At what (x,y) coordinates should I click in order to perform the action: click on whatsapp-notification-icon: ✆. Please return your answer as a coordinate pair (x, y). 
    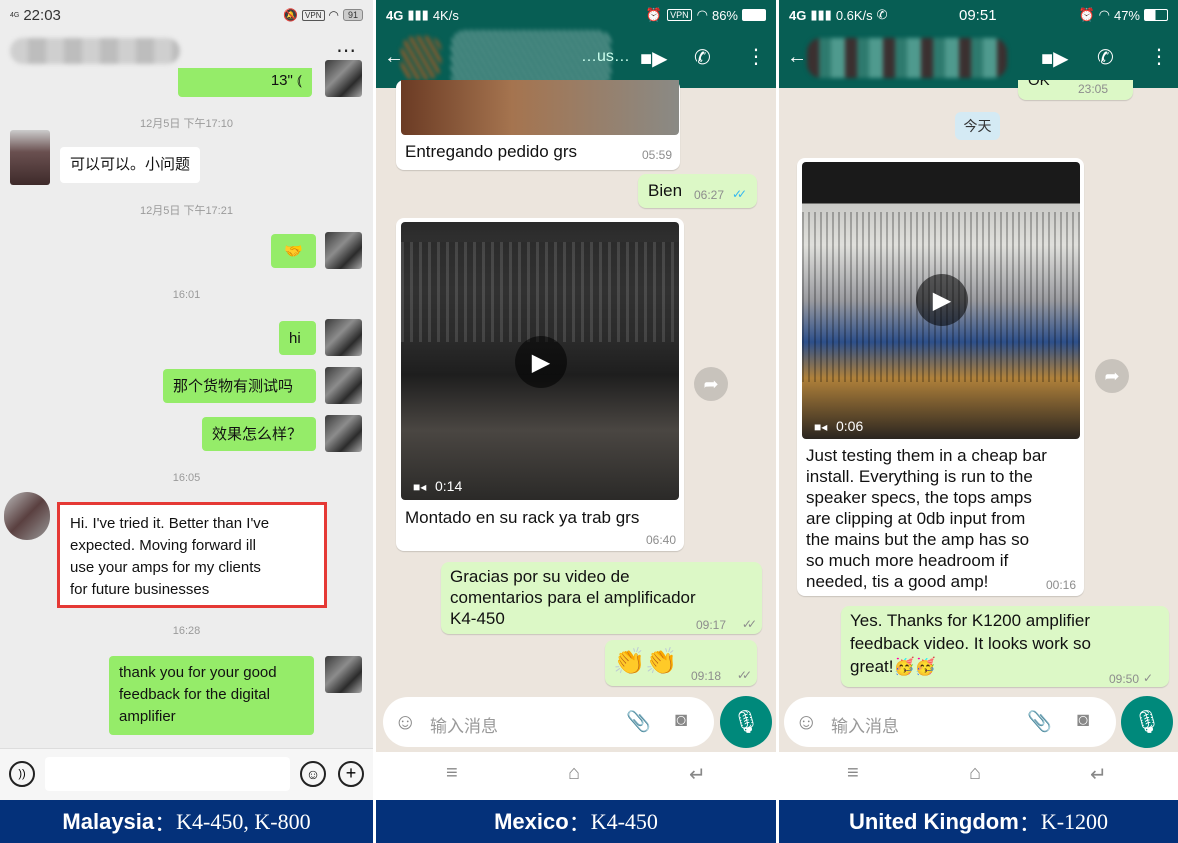
    Looking at the image, I should click on (882, 14).